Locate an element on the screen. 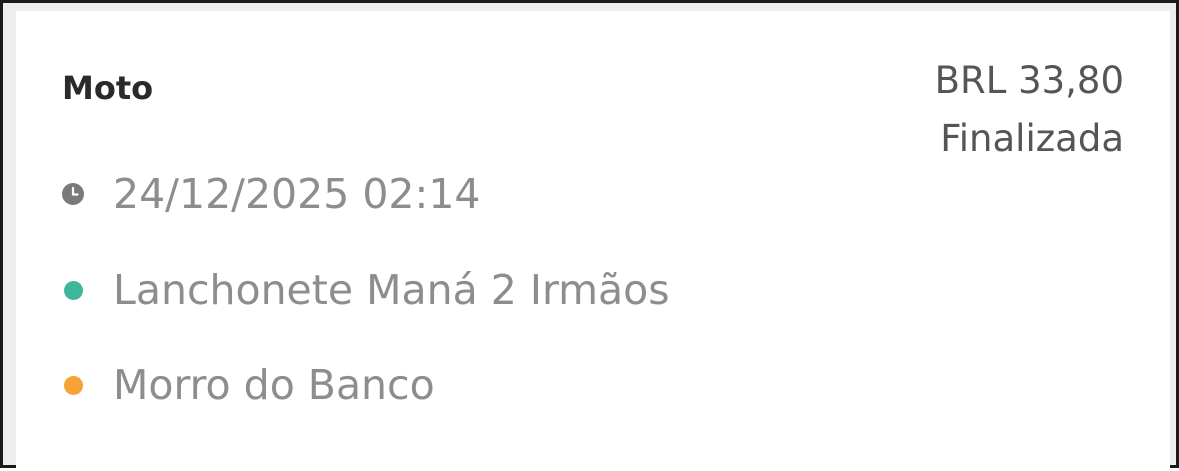 This screenshot has height=471, width=1179. ride-datetime: 24/12/2025 02:14 is located at coordinates (297, 194).